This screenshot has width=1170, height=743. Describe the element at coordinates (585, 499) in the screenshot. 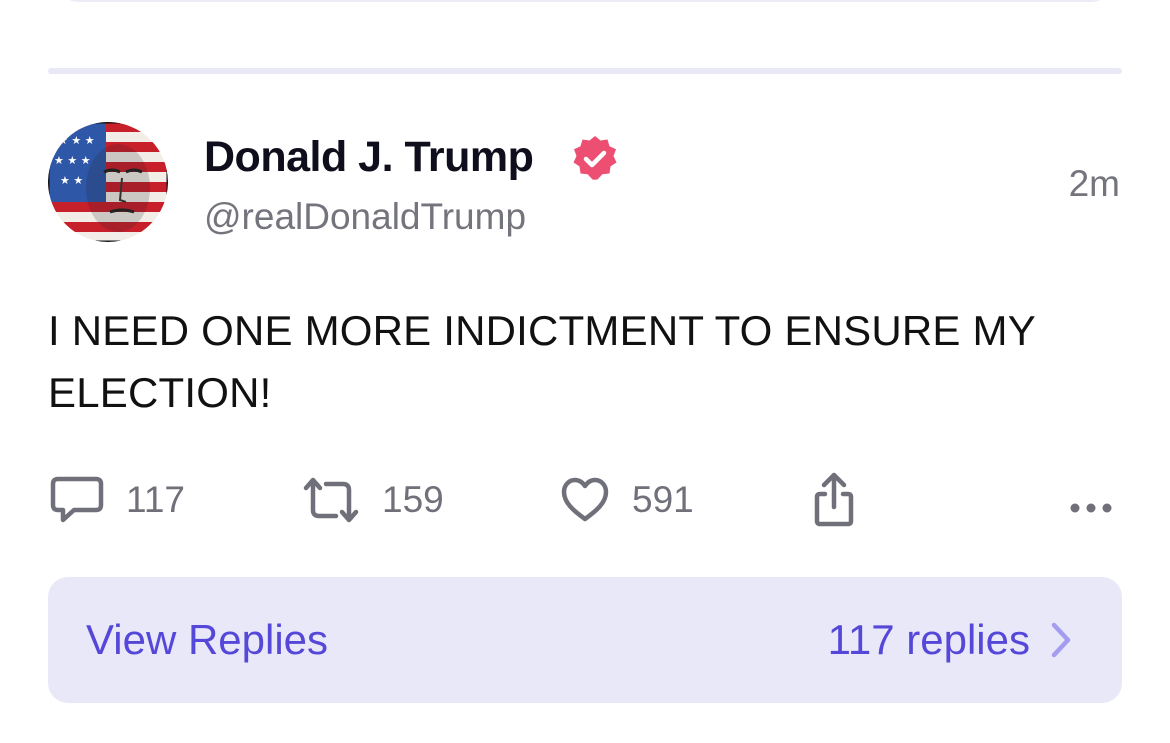

I see `heart-icon` at that location.